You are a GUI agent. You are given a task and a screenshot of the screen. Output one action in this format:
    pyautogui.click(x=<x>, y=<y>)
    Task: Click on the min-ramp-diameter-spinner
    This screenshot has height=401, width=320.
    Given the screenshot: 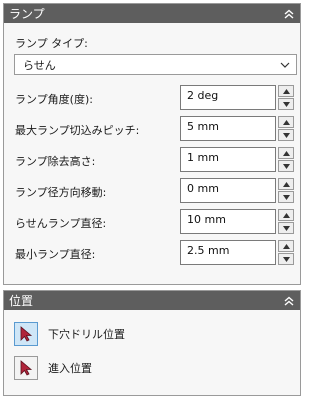 What is the action you would take?
    pyautogui.click(x=286, y=252)
    